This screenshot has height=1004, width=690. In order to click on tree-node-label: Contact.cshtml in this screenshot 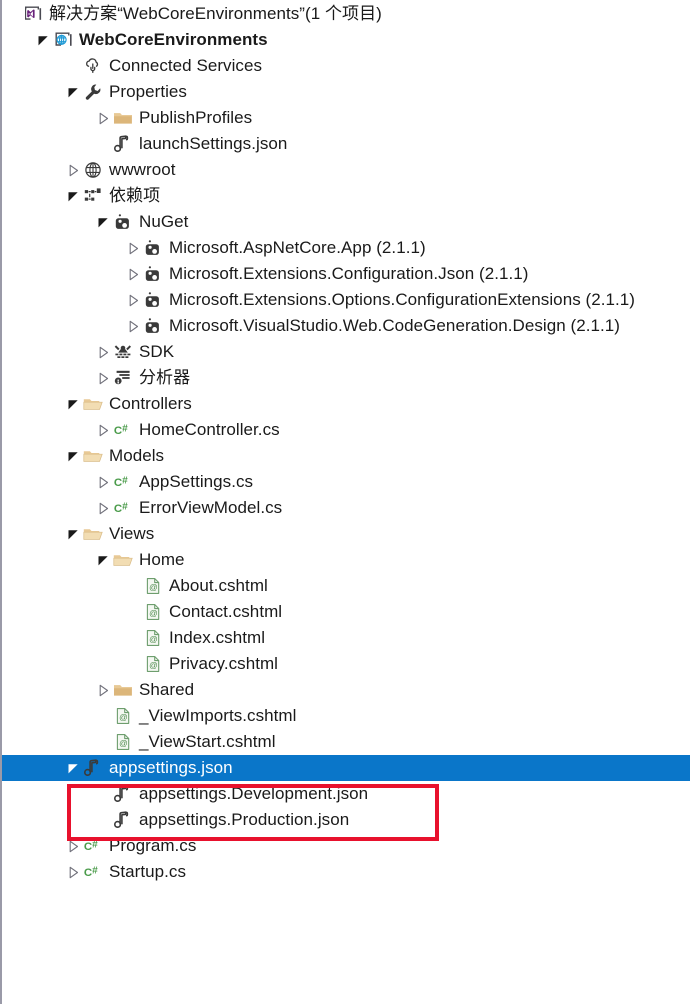, I will do `click(226, 611)`.